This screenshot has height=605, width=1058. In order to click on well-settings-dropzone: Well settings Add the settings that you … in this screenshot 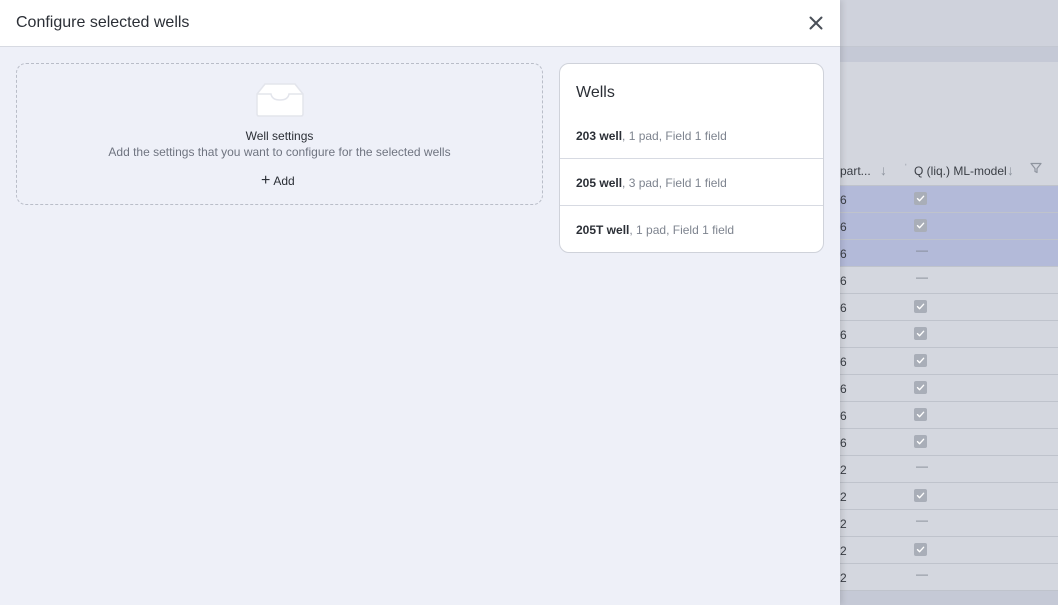, I will do `click(279, 134)`.